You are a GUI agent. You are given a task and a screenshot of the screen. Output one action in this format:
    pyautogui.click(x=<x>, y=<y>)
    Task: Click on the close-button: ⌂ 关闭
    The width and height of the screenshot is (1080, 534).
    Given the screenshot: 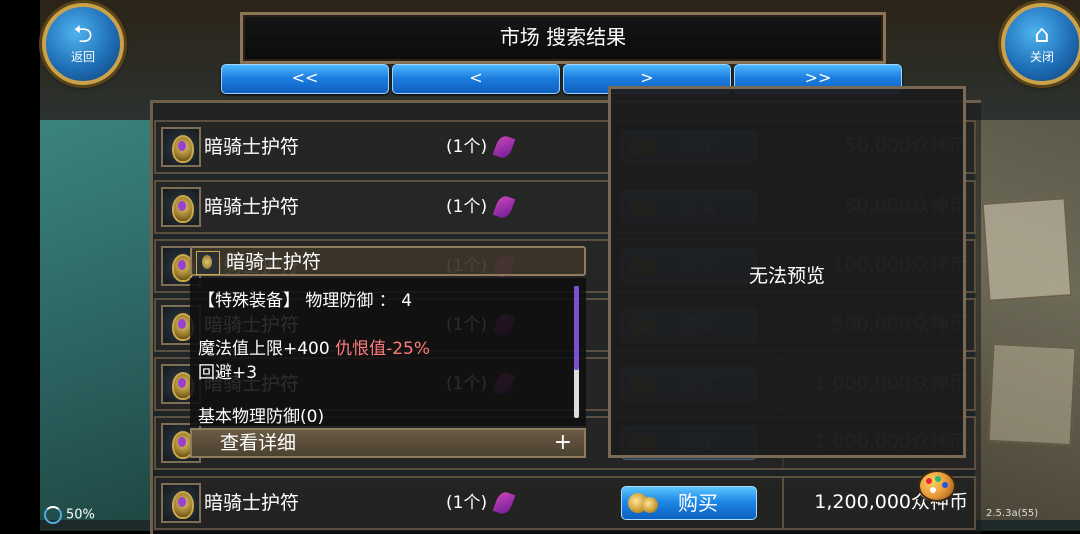 What is the action you would take?
    pyautogui.click(x=1040, y=44)
    